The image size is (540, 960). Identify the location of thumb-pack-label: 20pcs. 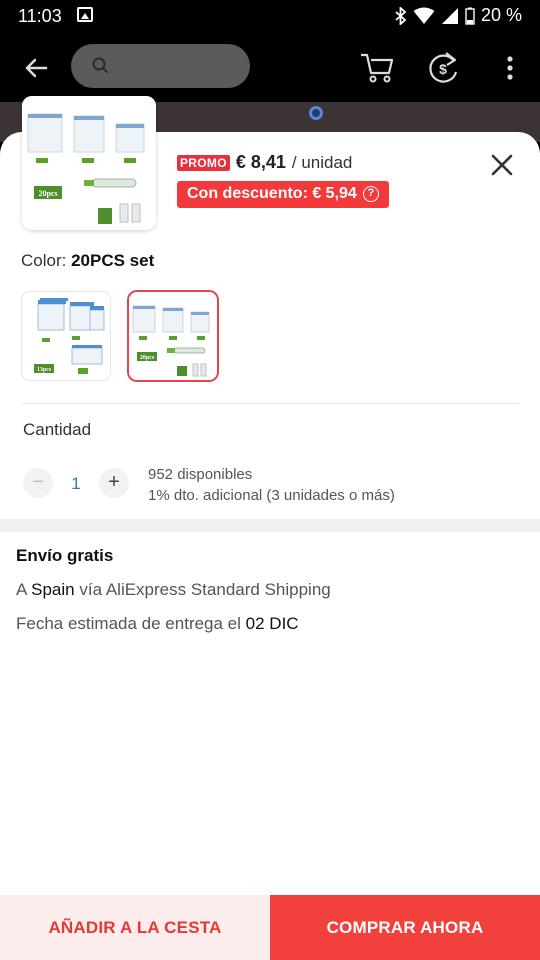
(47, 193).